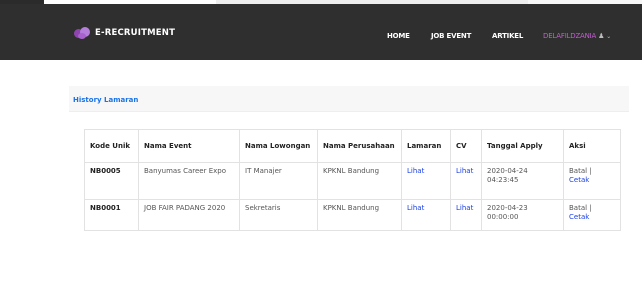 The image size is (642, 283). Describe the element at coordinates (601, 36) in the screenshot. I see `user-icon: ♟` at that location.